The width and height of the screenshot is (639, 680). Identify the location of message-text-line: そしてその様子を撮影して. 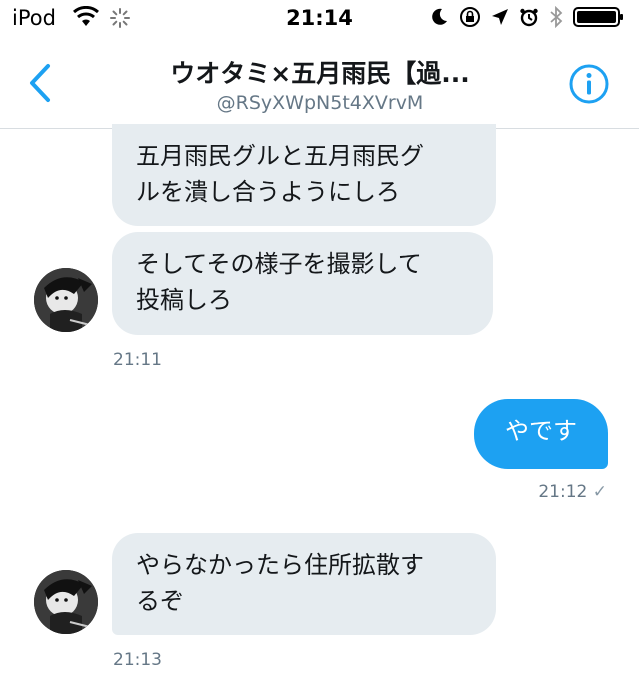
(279, 264).